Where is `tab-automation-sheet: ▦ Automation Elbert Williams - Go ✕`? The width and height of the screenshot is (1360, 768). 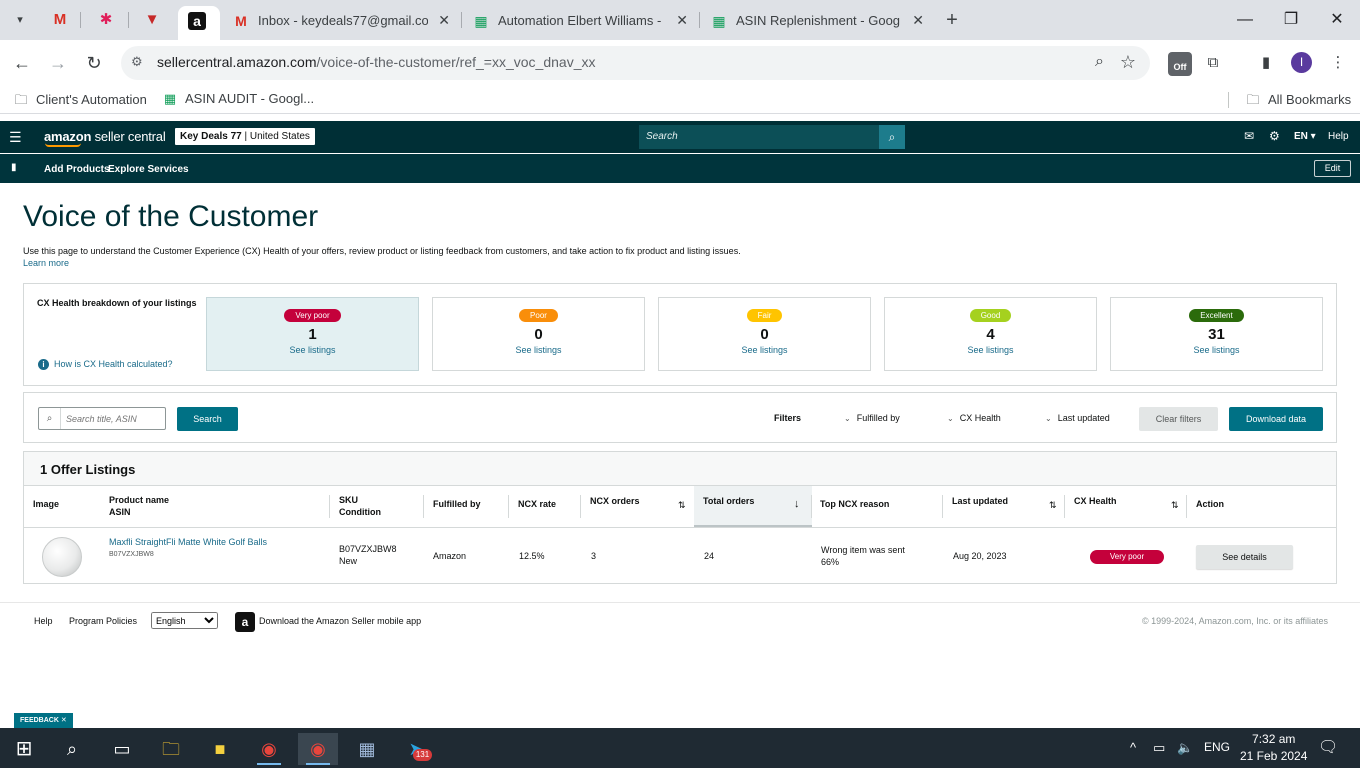 tab-automation-sheet: ▦ Automation Elbert Williams - Go ✕ is located at coordinates (580, 23).